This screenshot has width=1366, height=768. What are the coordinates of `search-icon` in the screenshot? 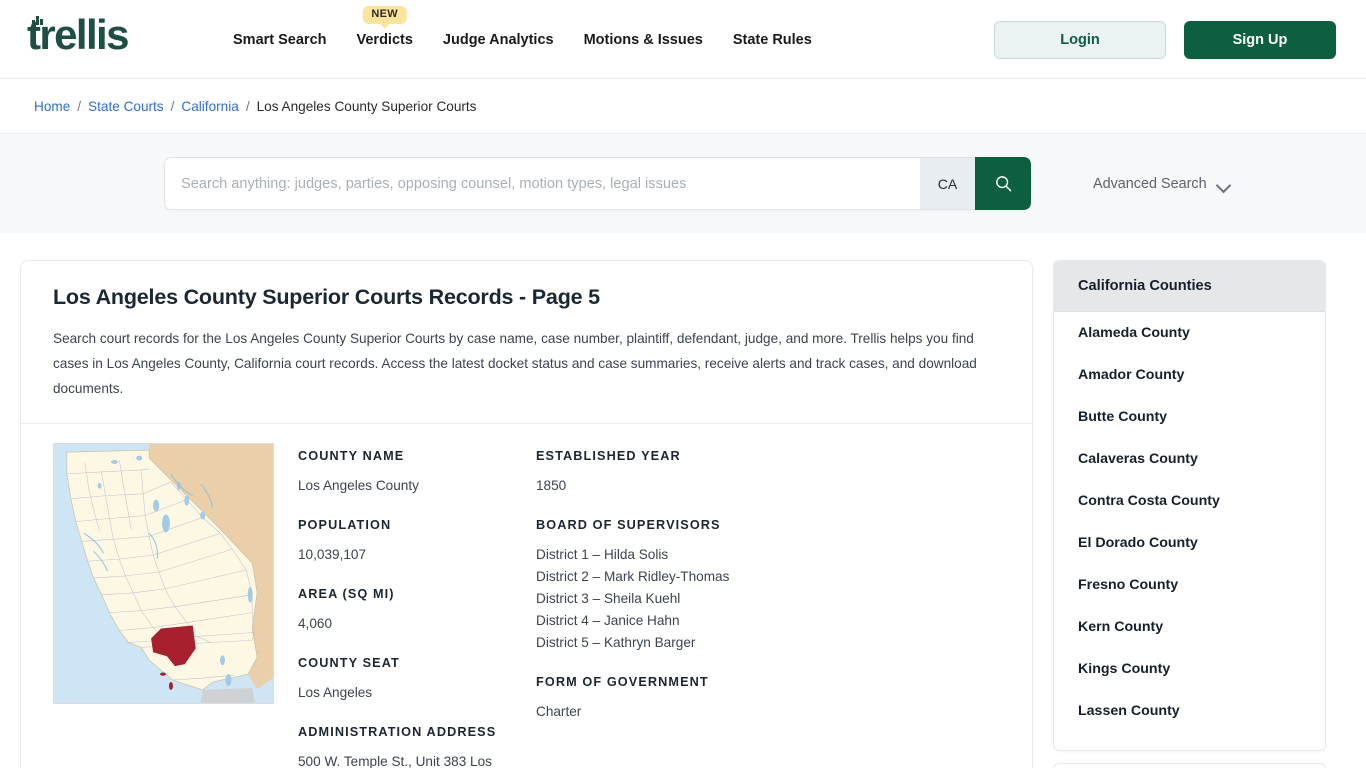 It's located at (1003, 184).